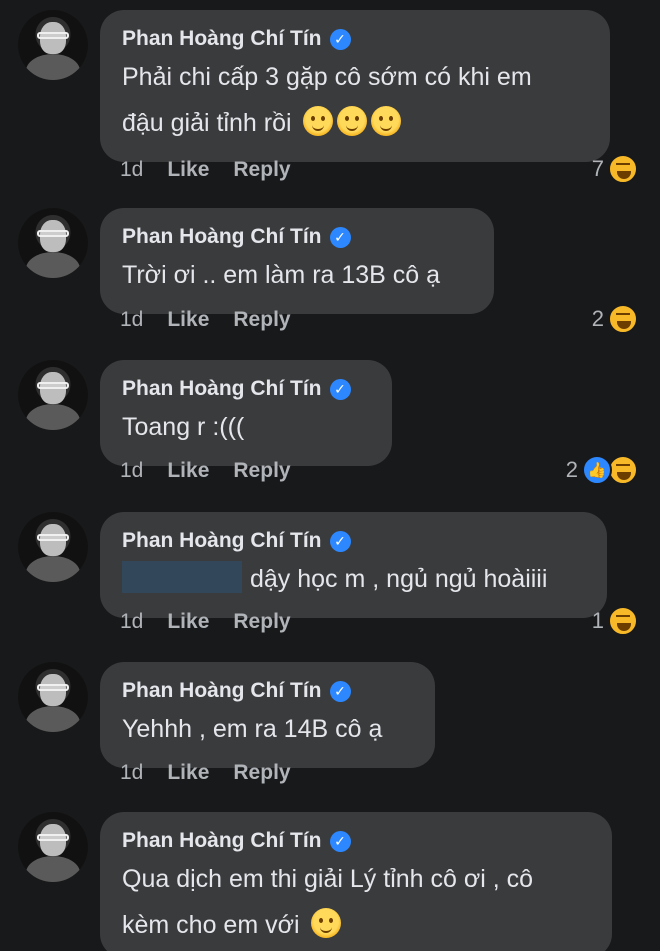  Describe the element at coordinates (597, 620) in the screenshot. I see `reaction-count: 1` at that location.